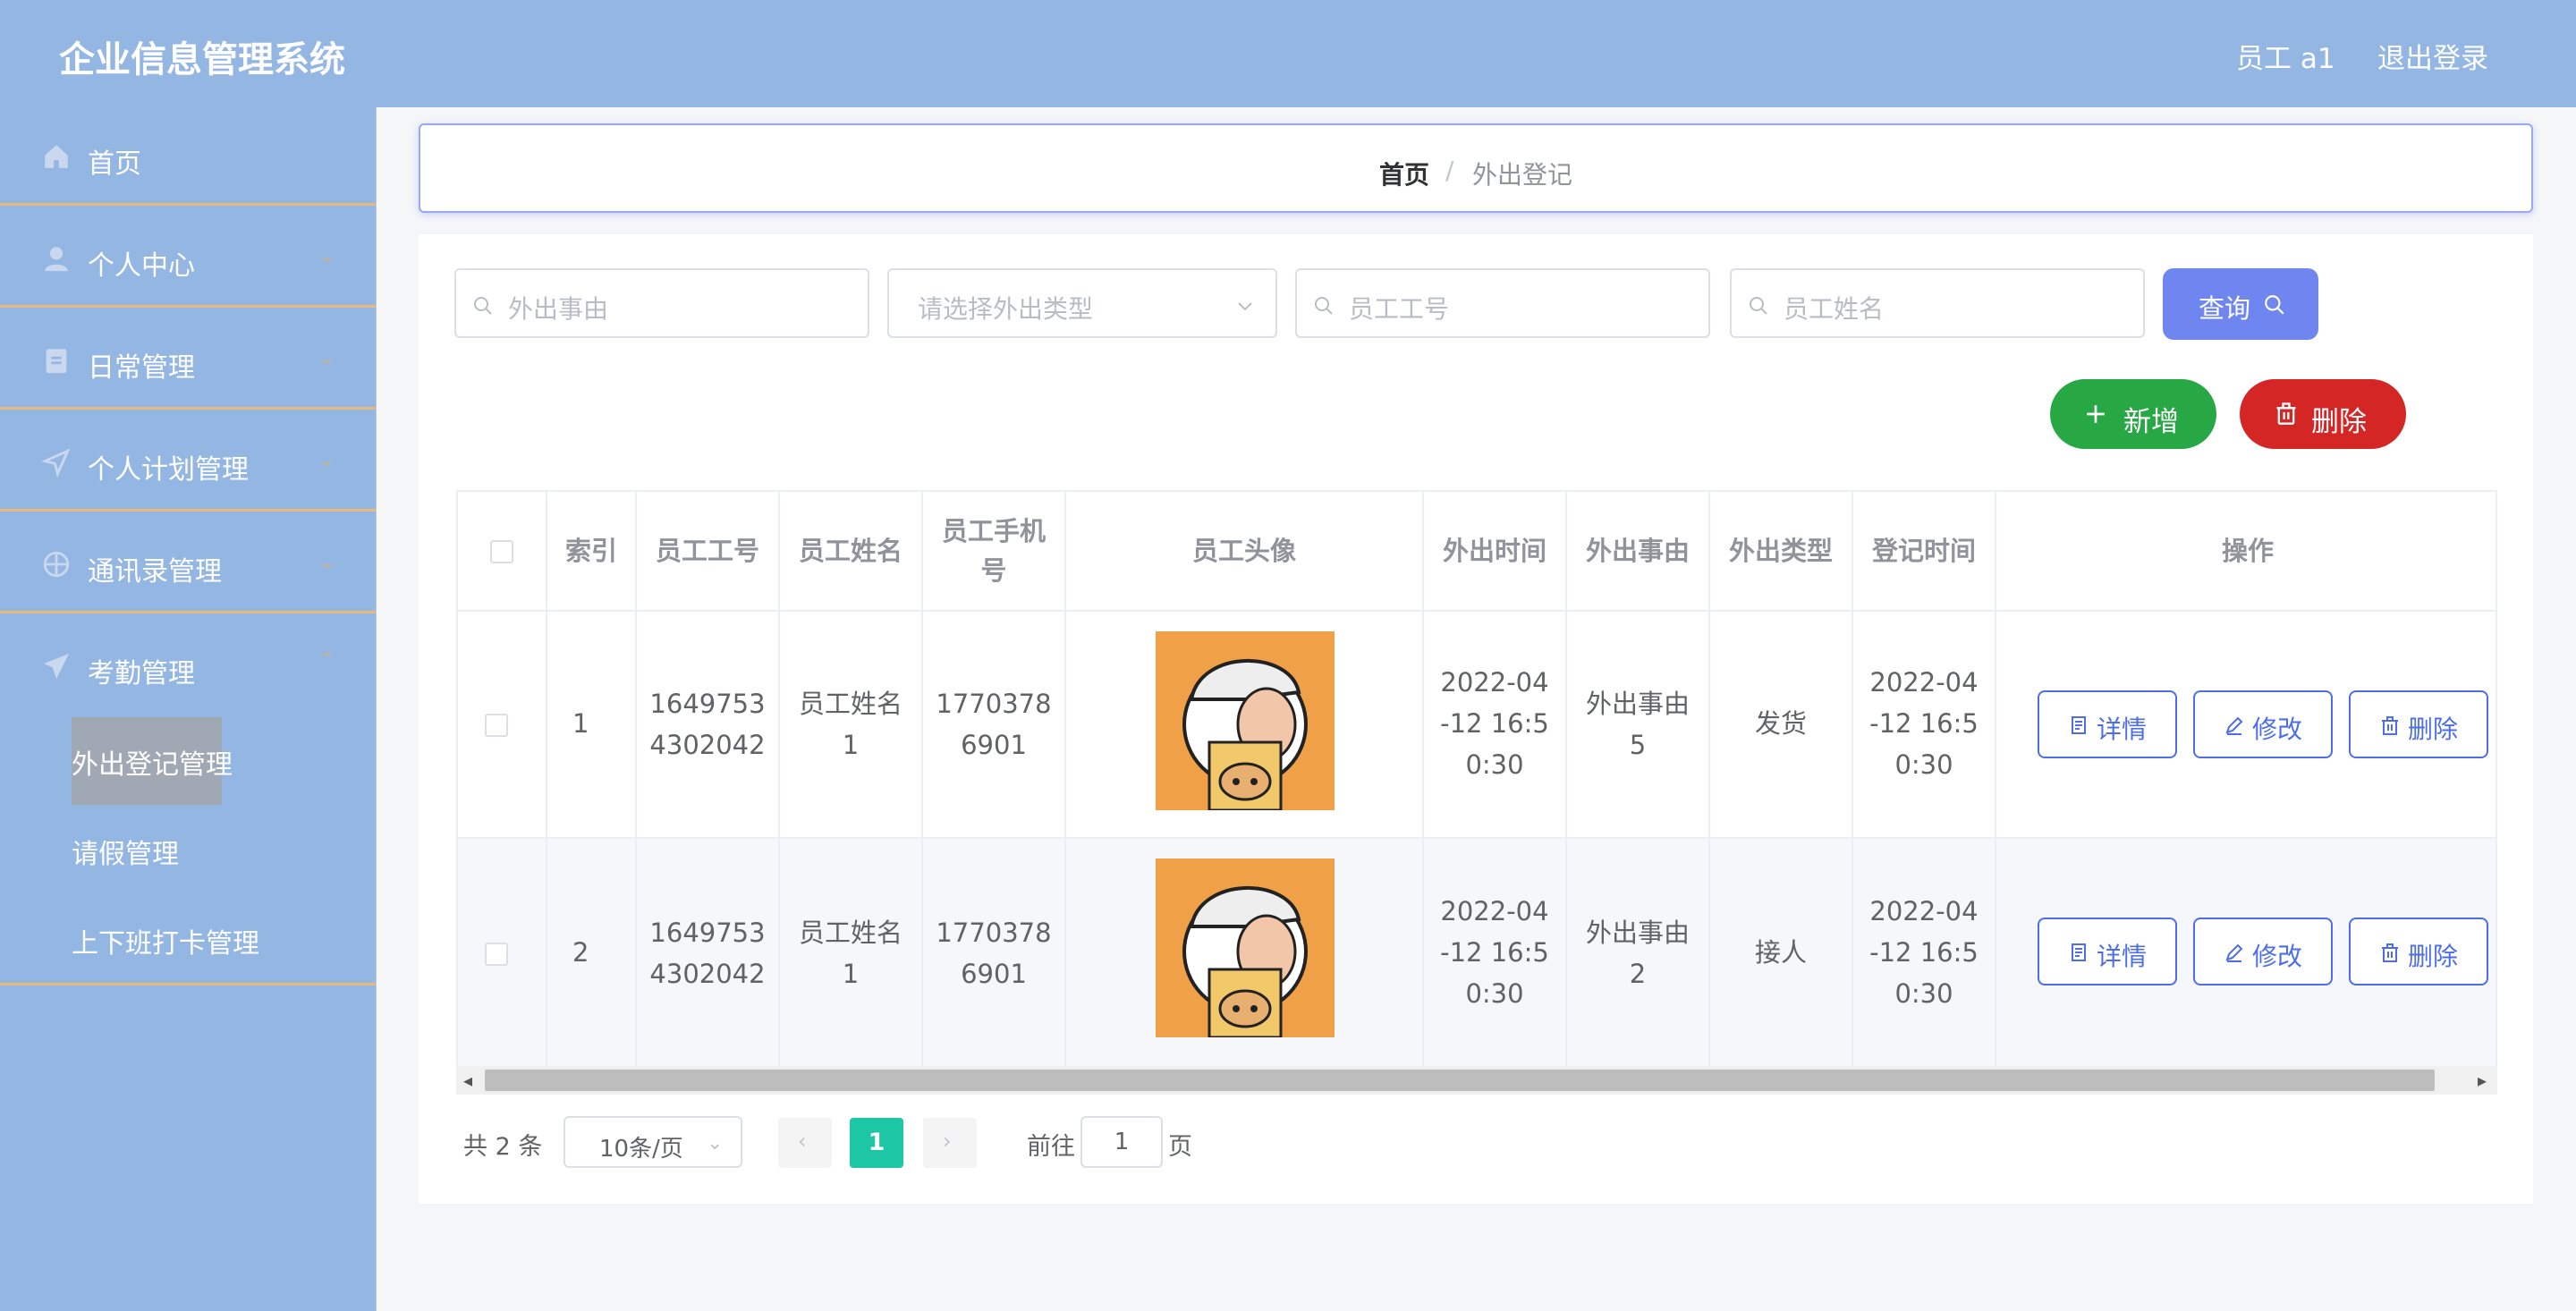 The width and height of the screenshot is (2576, 1311). I want to click on batch-delete-button: 删除, so click(2323, 414).